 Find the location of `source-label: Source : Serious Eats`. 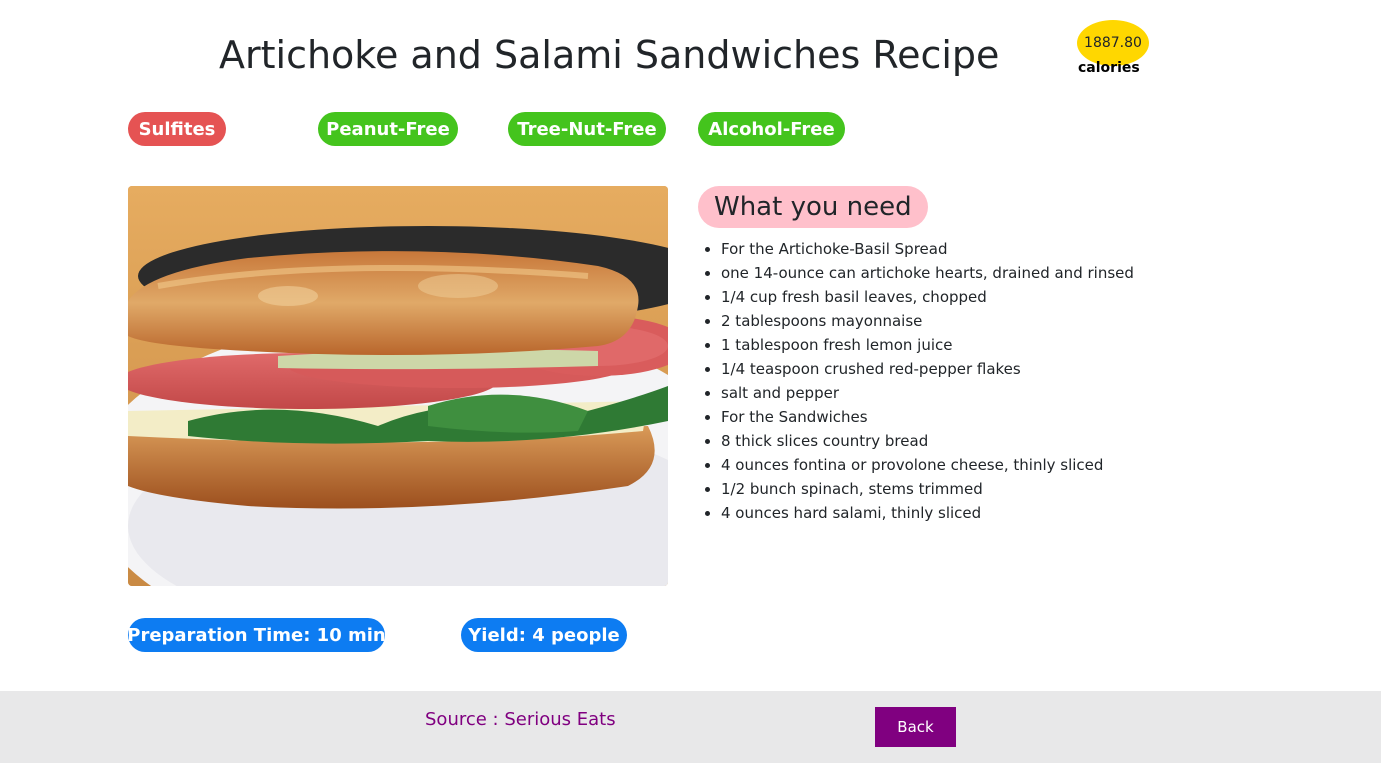

source-label: Source : Serious Eats is located at coordinates (520, 719).